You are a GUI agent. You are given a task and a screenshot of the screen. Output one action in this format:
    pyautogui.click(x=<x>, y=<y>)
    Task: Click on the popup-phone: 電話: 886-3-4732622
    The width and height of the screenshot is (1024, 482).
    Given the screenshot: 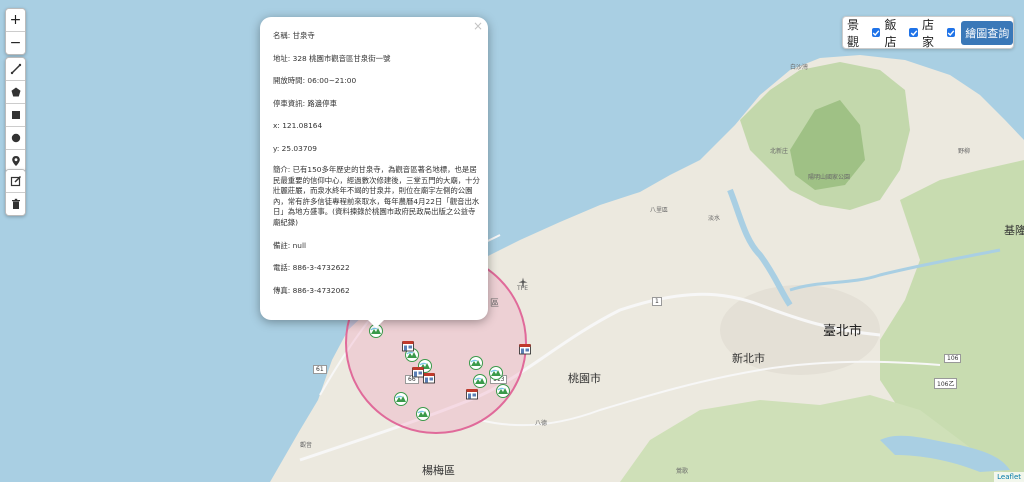 What is the action you would take?
    pyautogui.click(x=311, y=267)
    